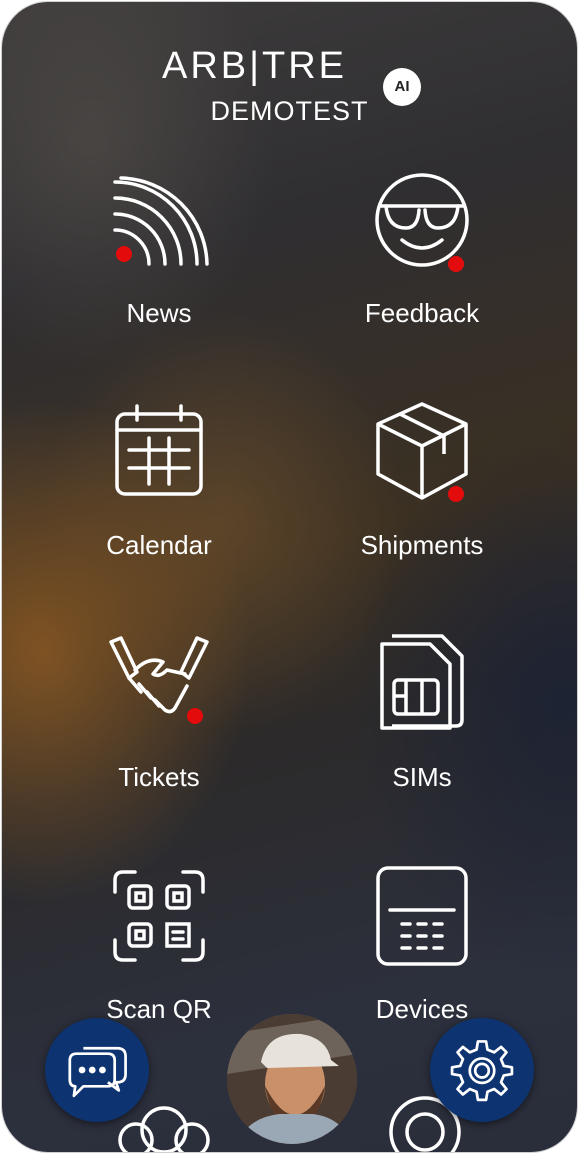  What do you see at coordinates (159, 545) in the screenshot?
I see `tile-label: Calendar` at bounding box center [159, 545].